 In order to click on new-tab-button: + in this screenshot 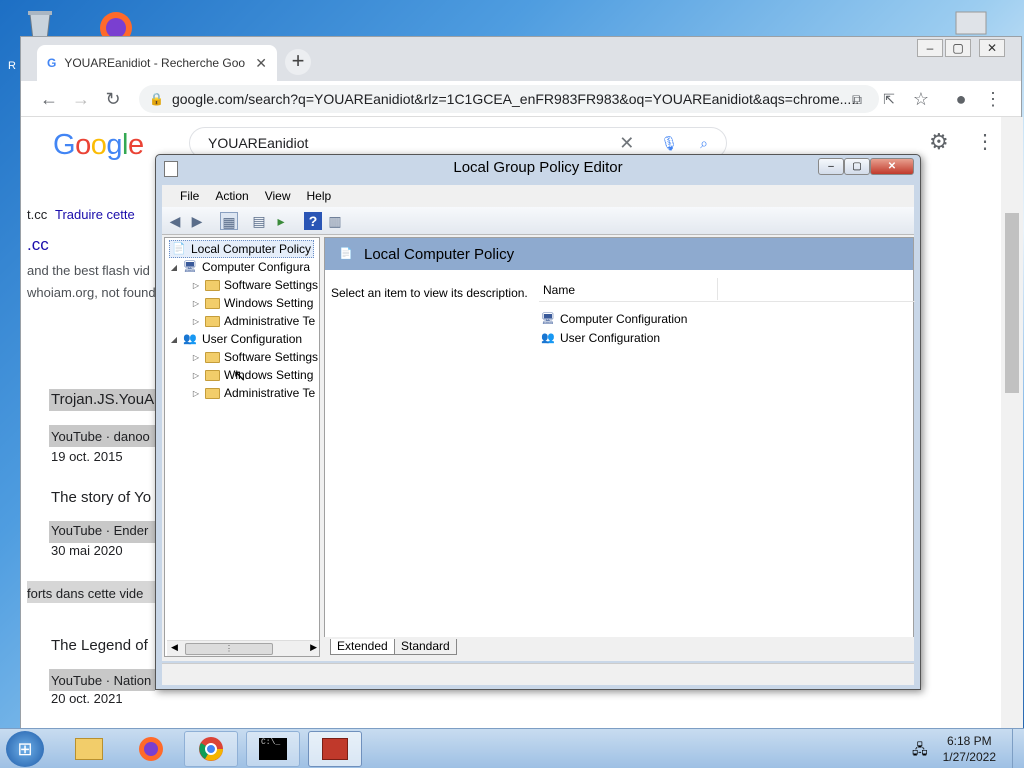, I will do `click(298, 62)`.